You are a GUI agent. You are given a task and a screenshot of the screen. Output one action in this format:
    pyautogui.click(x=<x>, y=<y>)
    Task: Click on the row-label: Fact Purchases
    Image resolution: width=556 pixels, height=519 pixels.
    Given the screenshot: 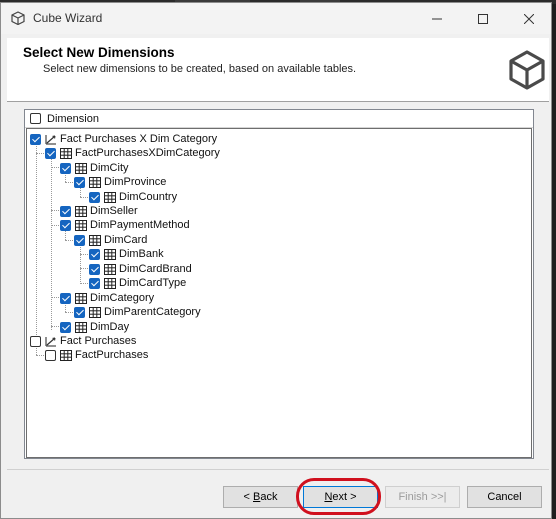 What is the action you would take?
    pyautogui.click(x=98, y=341)
    